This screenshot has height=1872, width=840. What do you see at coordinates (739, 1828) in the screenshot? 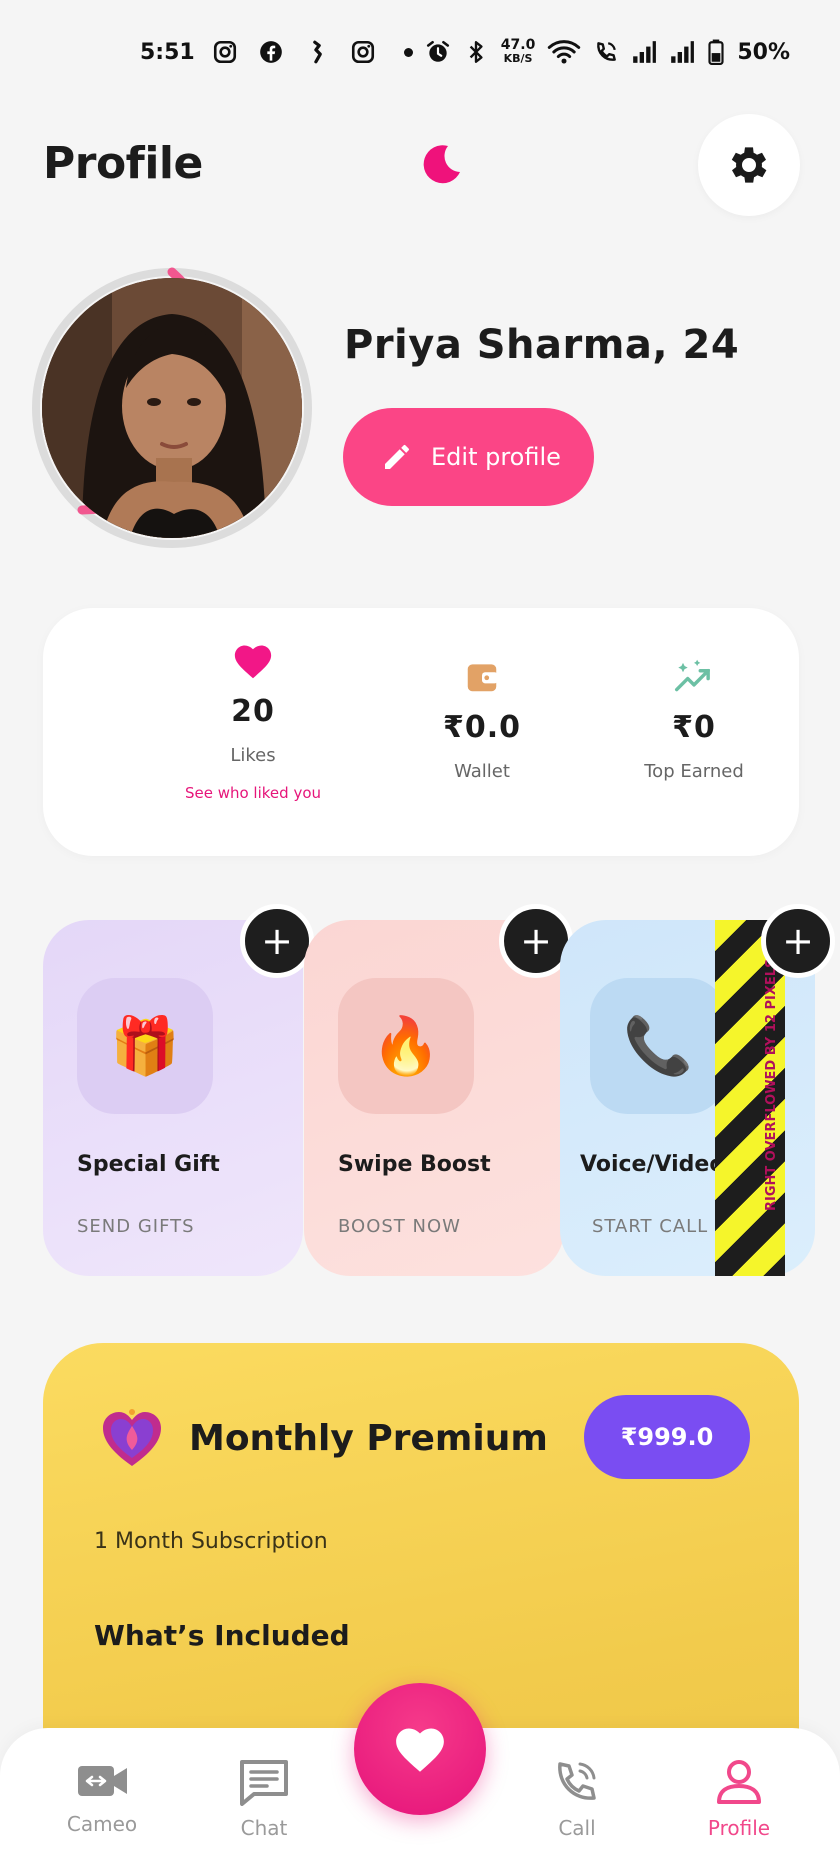
I see `nav-label-profile: Profile` at bounding box center [739, 1828].